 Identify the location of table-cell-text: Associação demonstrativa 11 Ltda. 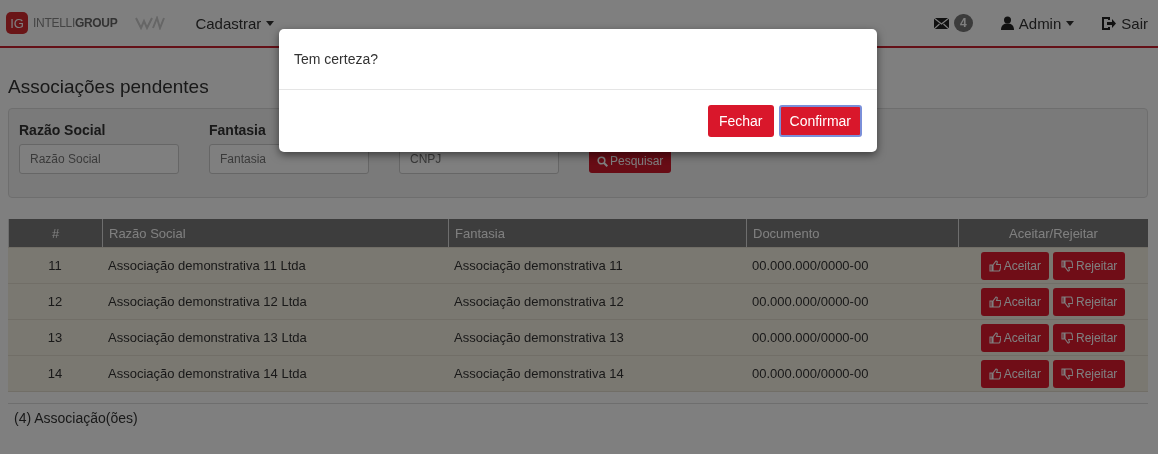
(207, 266).